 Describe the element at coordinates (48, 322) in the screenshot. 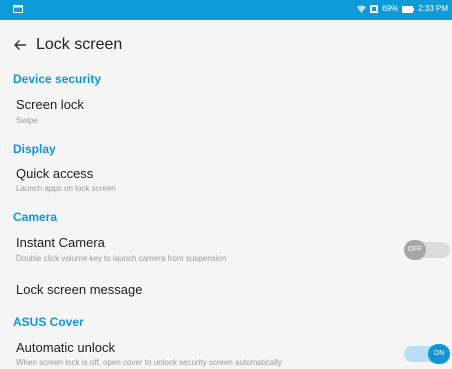

I see `section-header-asus-cover: ASUS Cover` at that location.